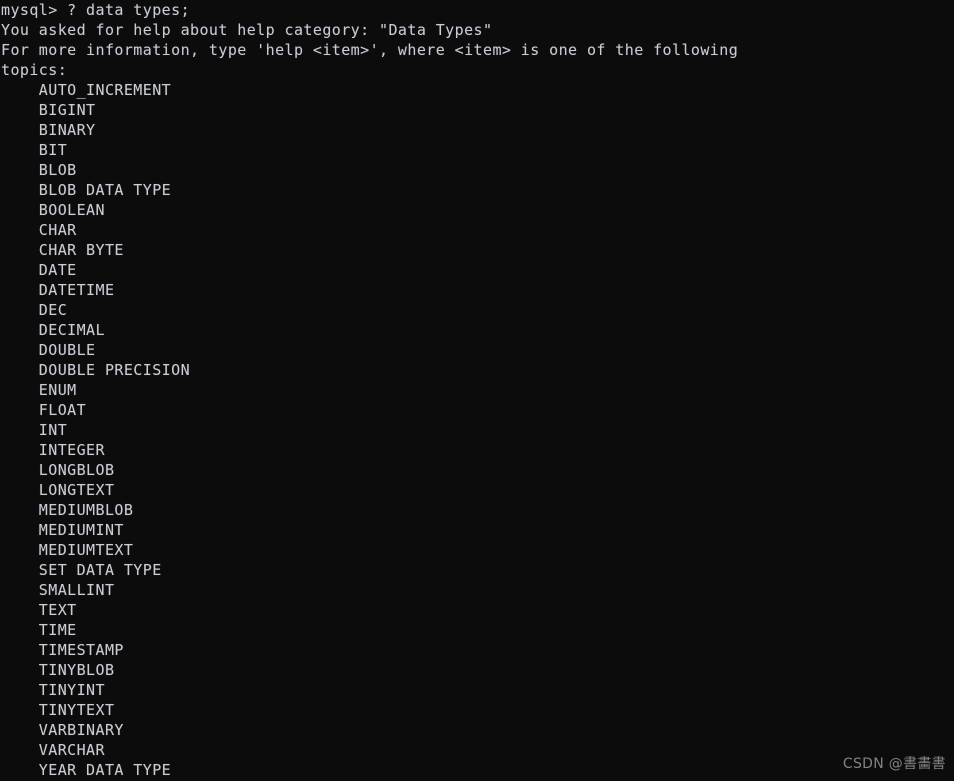  What do you see at coordinates (48, 130) in the screenshot?
I see `topic-item: BINARY` at bounding box center [48, 130].